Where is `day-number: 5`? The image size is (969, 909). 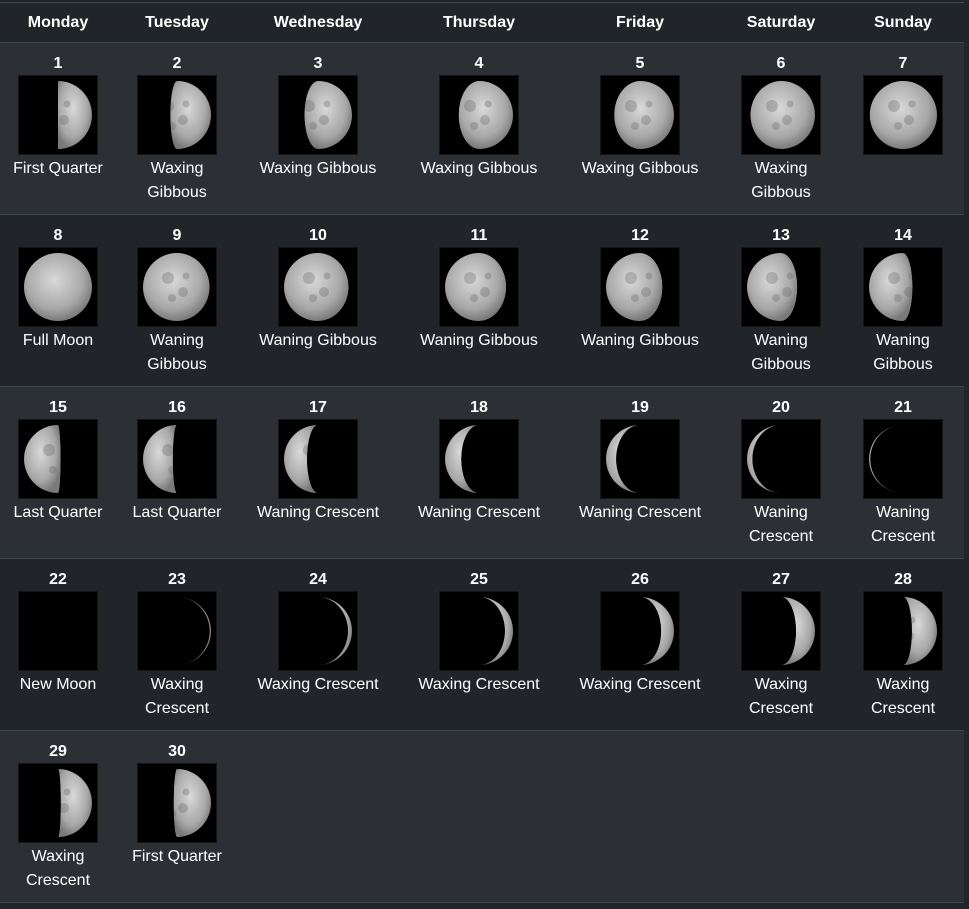
day-number: 5 is located at coordinates (640, 63).